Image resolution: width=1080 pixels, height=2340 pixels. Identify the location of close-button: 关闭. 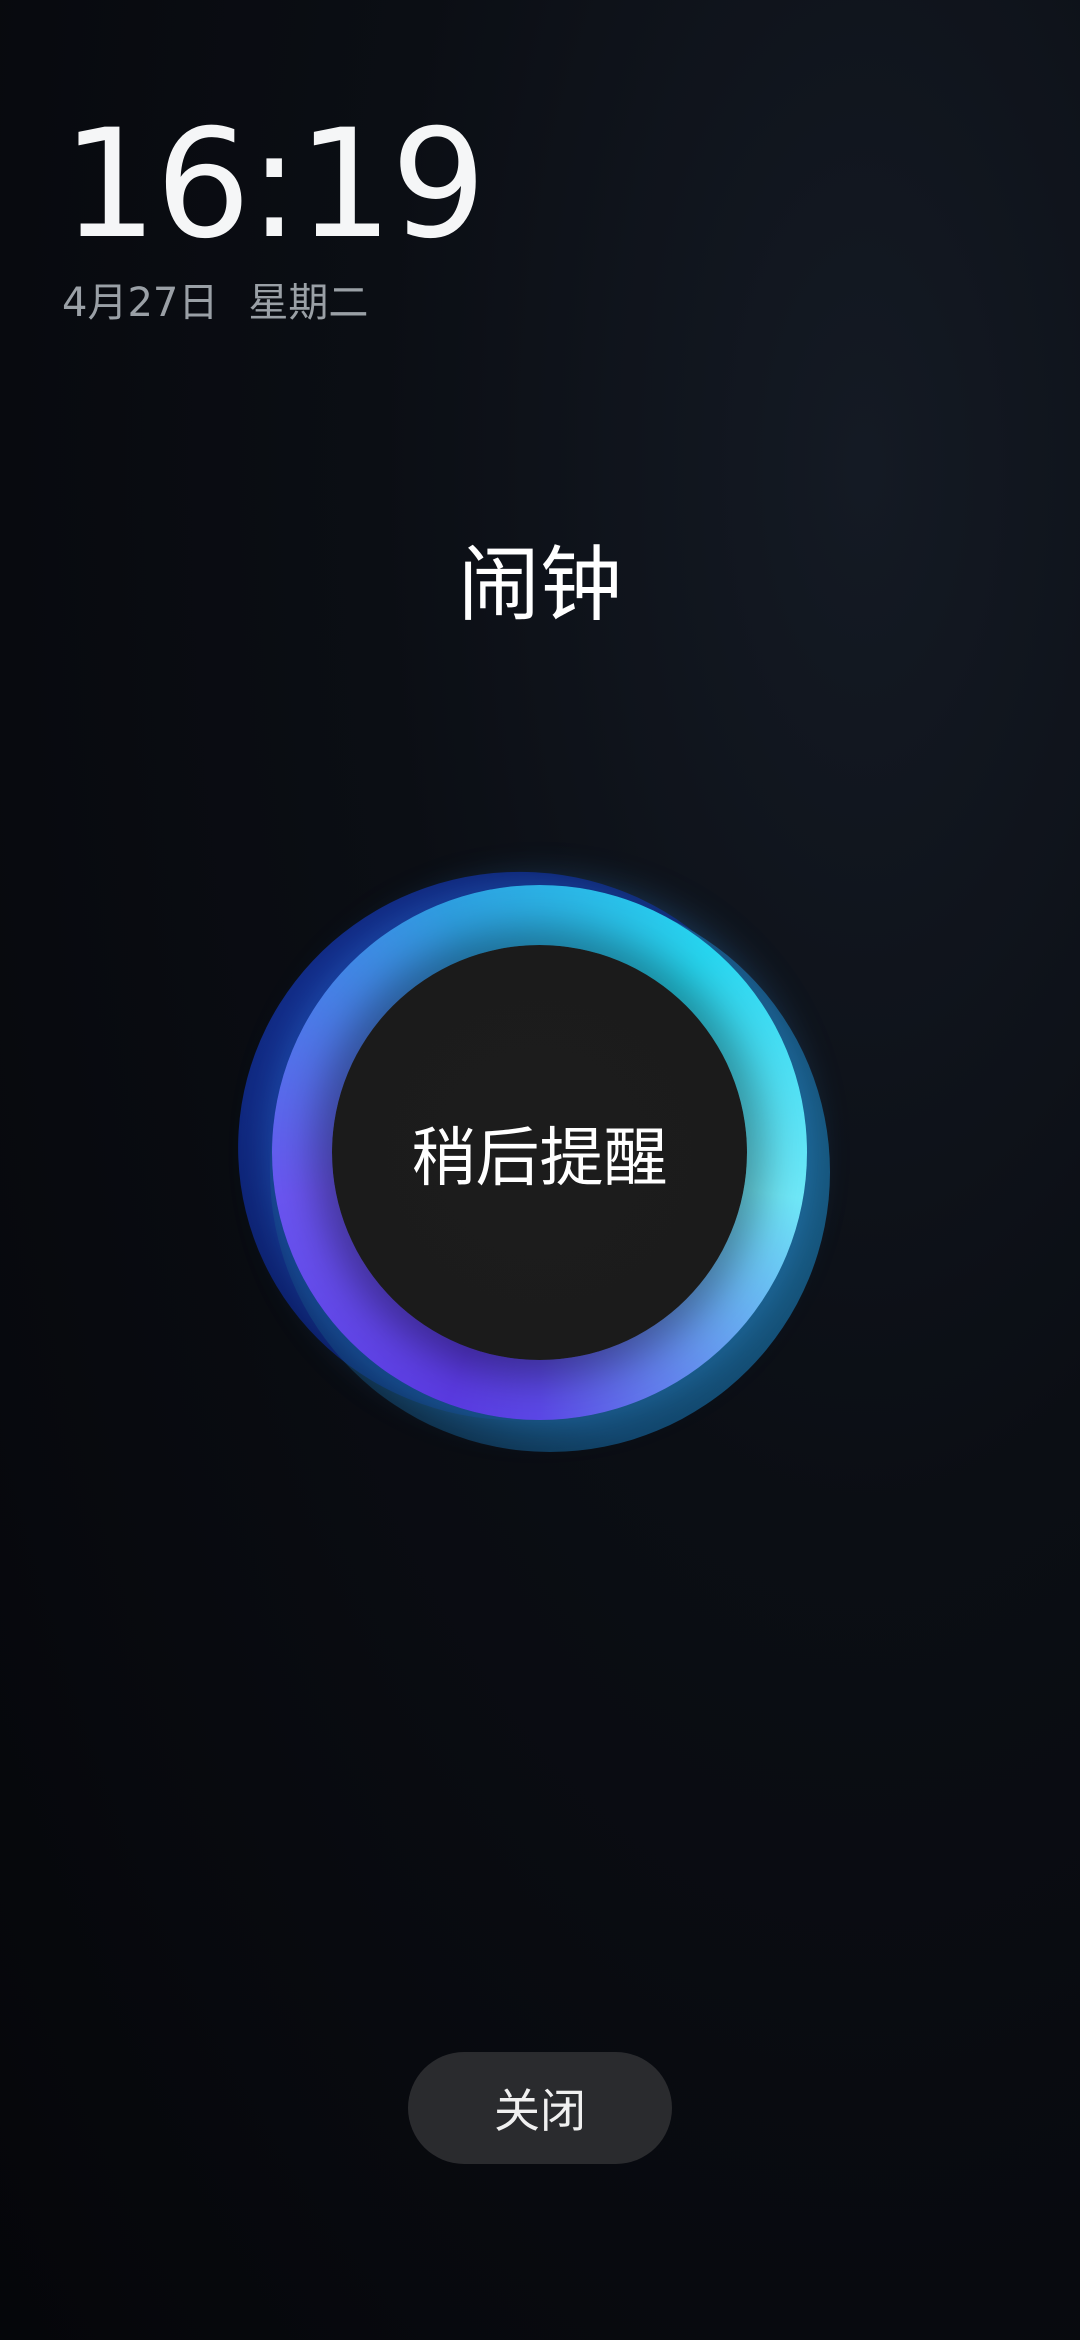
(540, 2108).